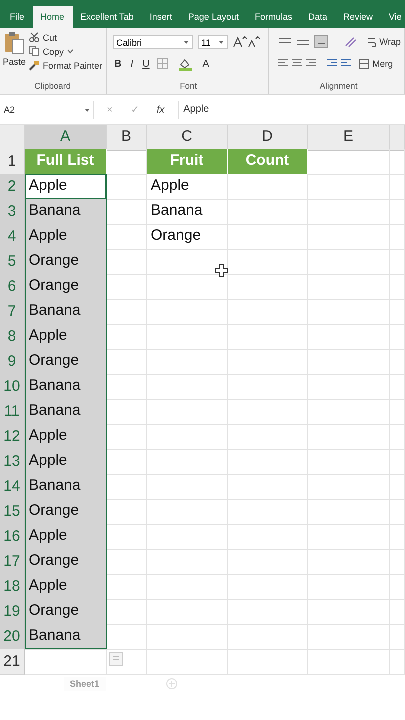 This screenshot has width=405, height=720. What do you see at coordinates (397, 138) in the screenshot?
I see `column-header` at bounding box center [397, 138].